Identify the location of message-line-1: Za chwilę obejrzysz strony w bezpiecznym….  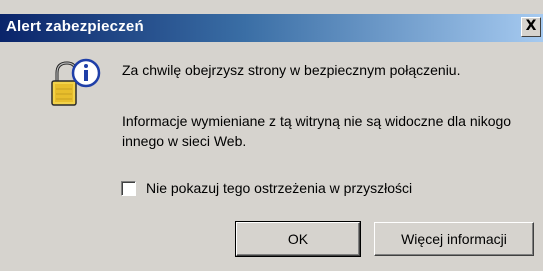
(291, 70).